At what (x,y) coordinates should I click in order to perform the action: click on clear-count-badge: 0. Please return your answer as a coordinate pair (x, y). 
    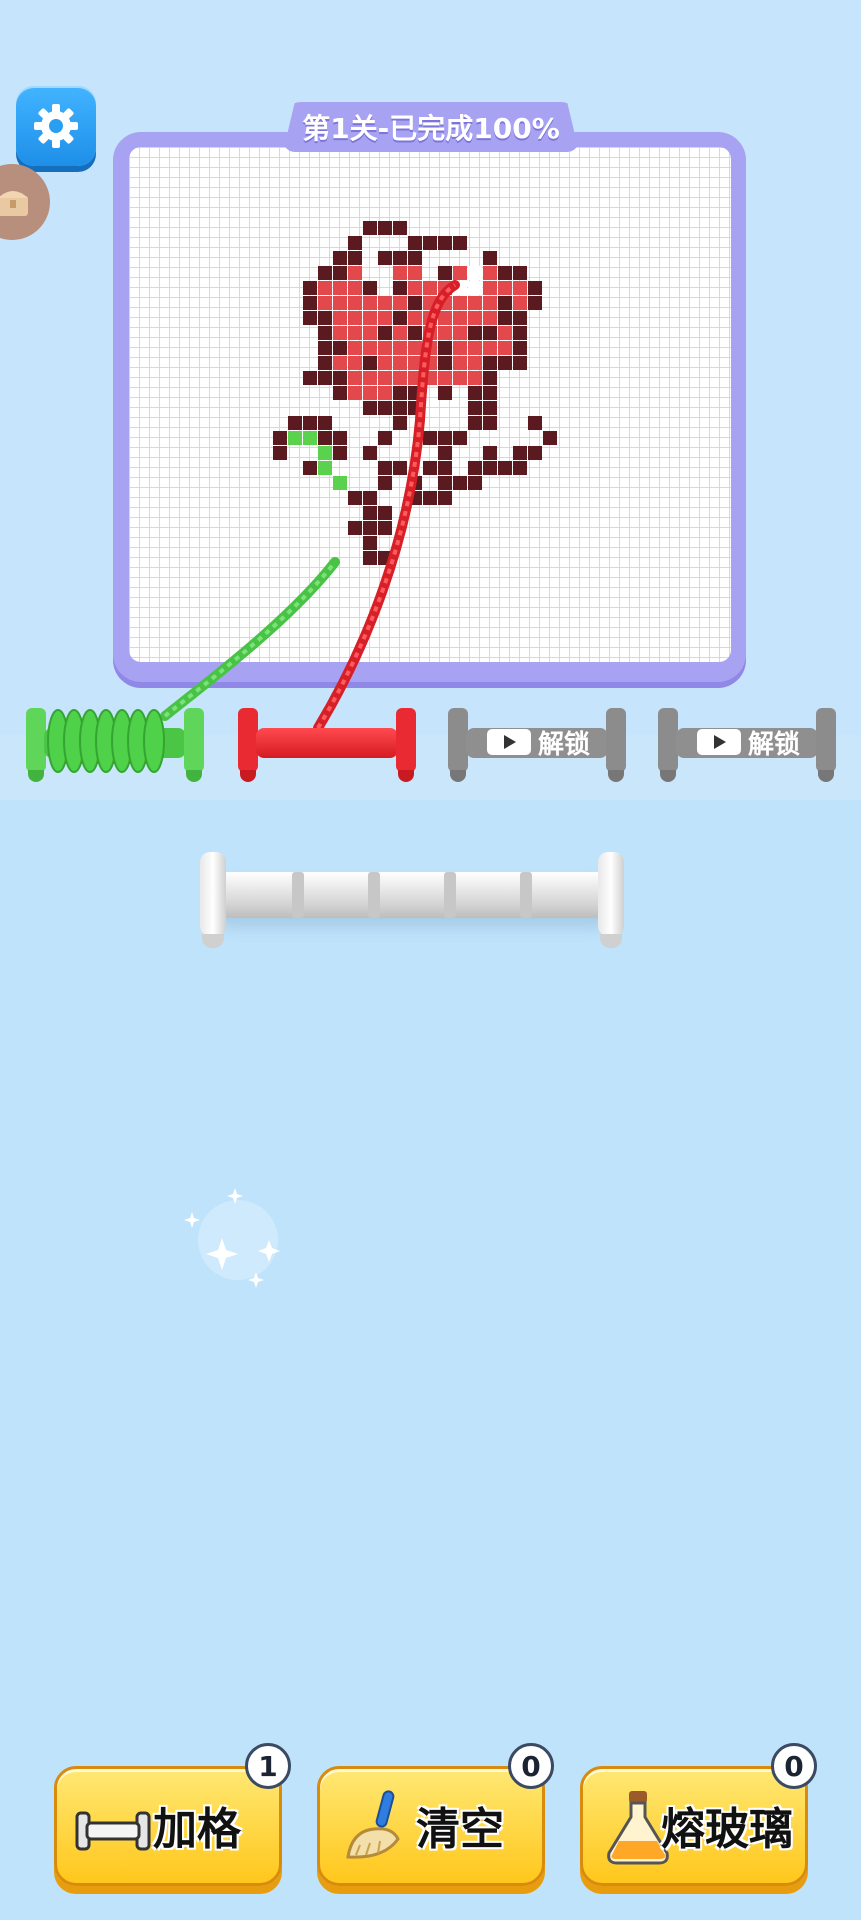
    Looking at the image, I should click on (531, 1766).